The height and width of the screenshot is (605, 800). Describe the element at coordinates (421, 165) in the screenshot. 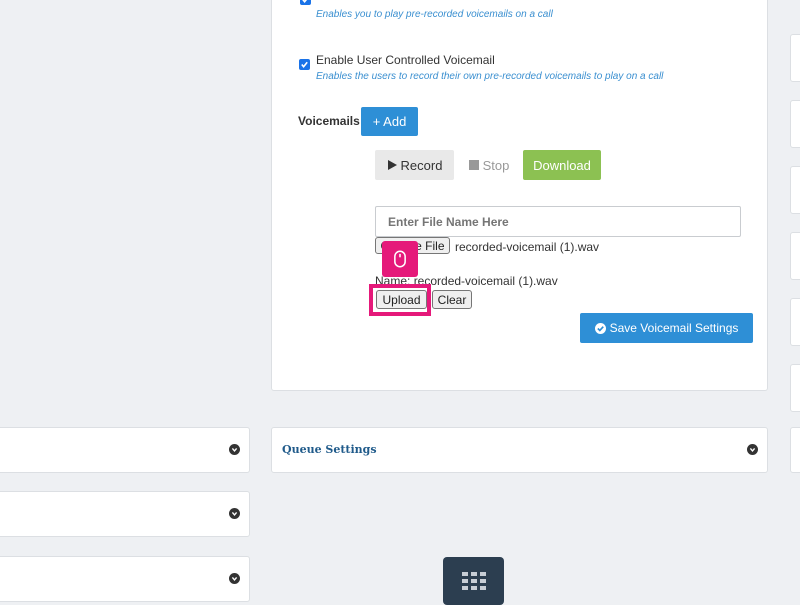

I see `record-label: Record` at that location.